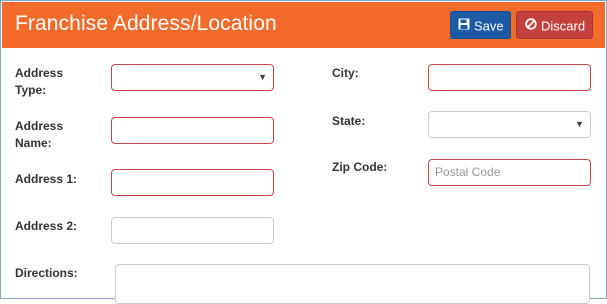  I want to click on city-input, so click(509, 77).